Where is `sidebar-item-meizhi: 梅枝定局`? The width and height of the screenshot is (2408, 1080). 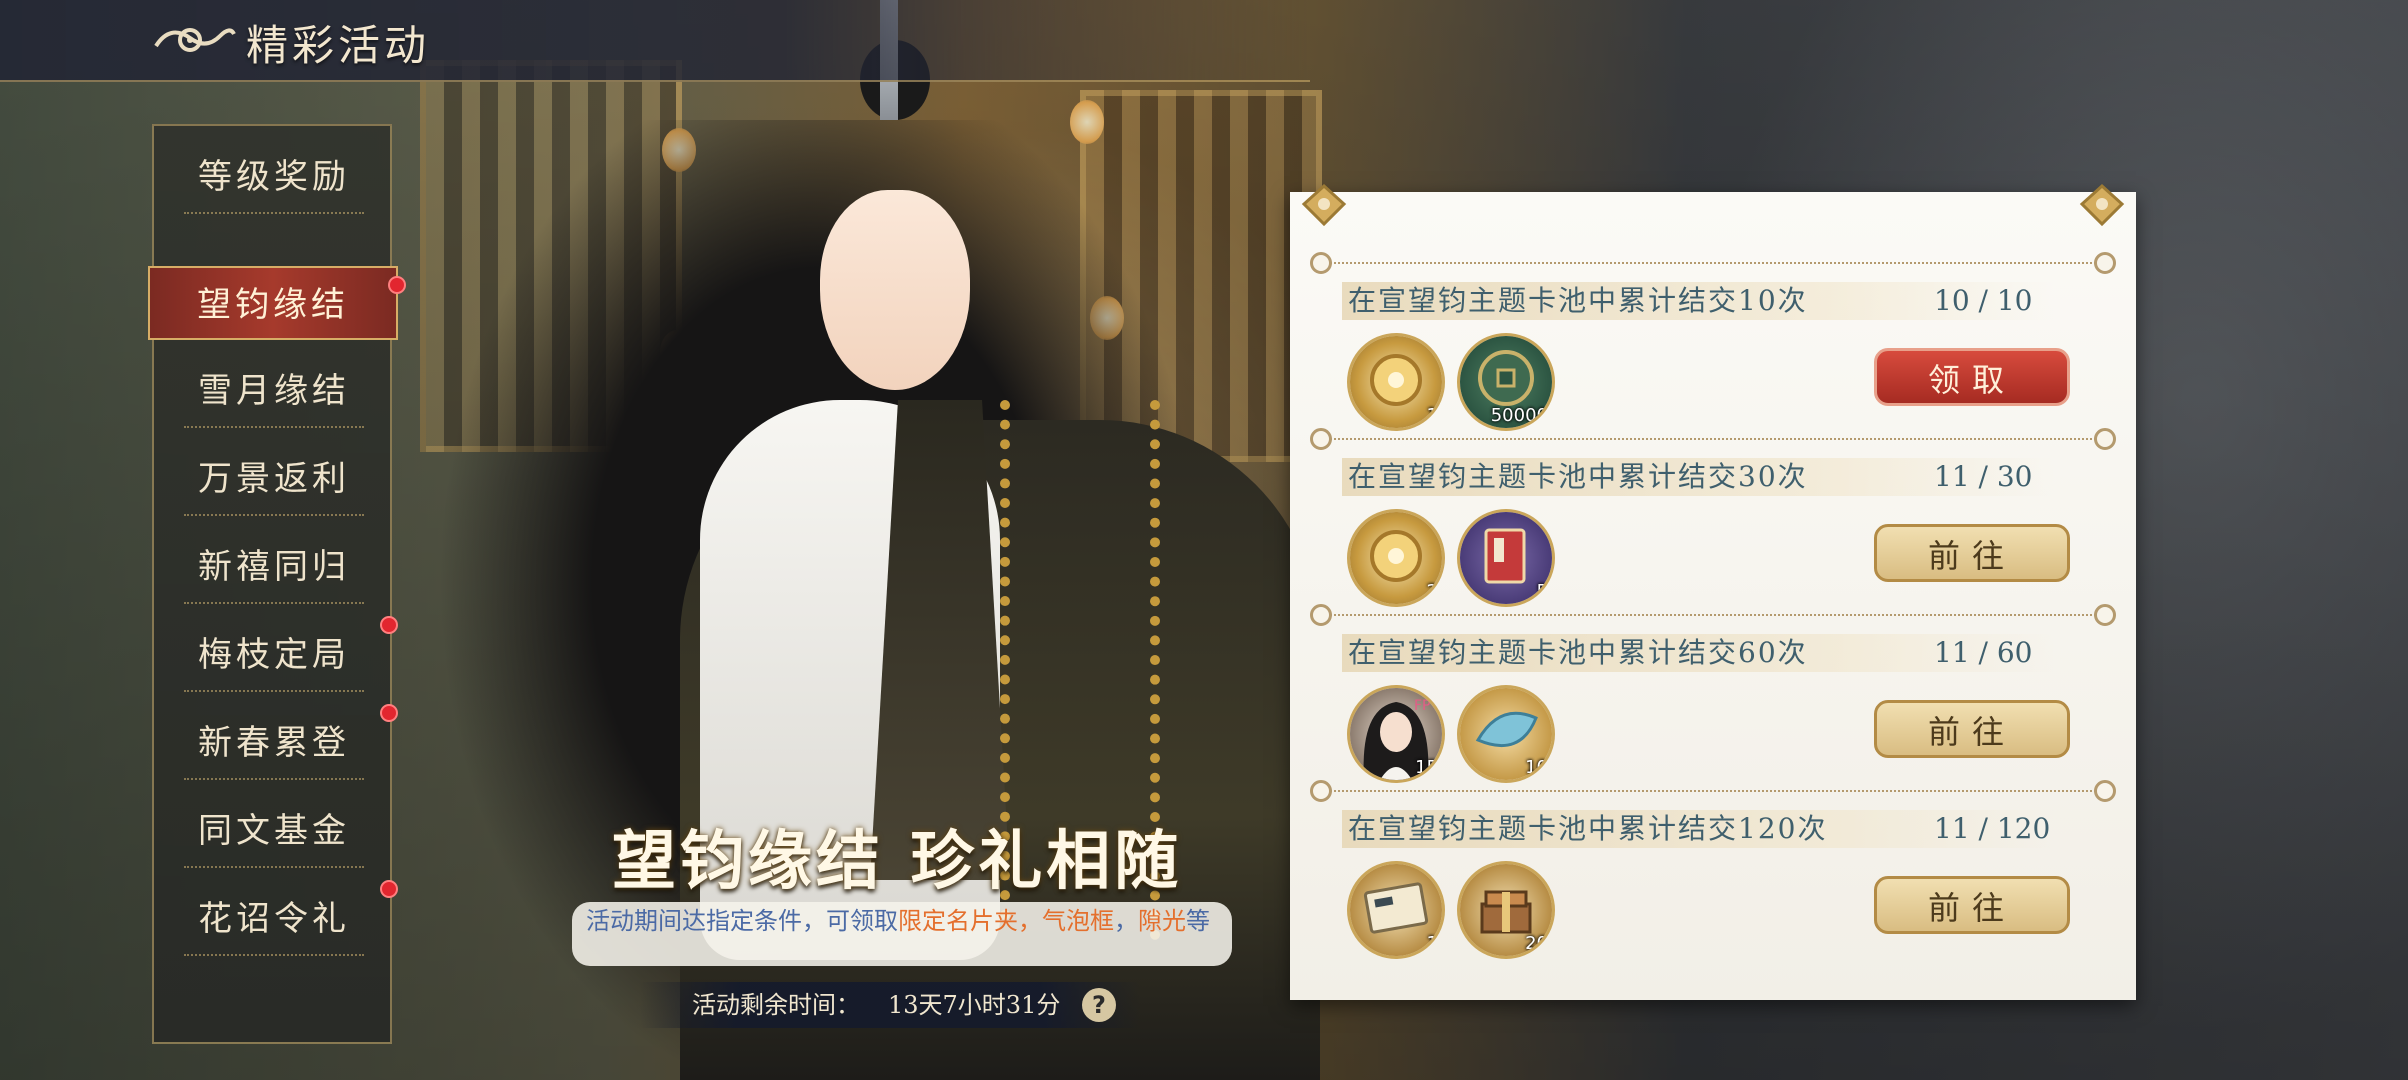
sidebar-item-meizhi: 梅枝定局 is located at coordinates (276, 654).